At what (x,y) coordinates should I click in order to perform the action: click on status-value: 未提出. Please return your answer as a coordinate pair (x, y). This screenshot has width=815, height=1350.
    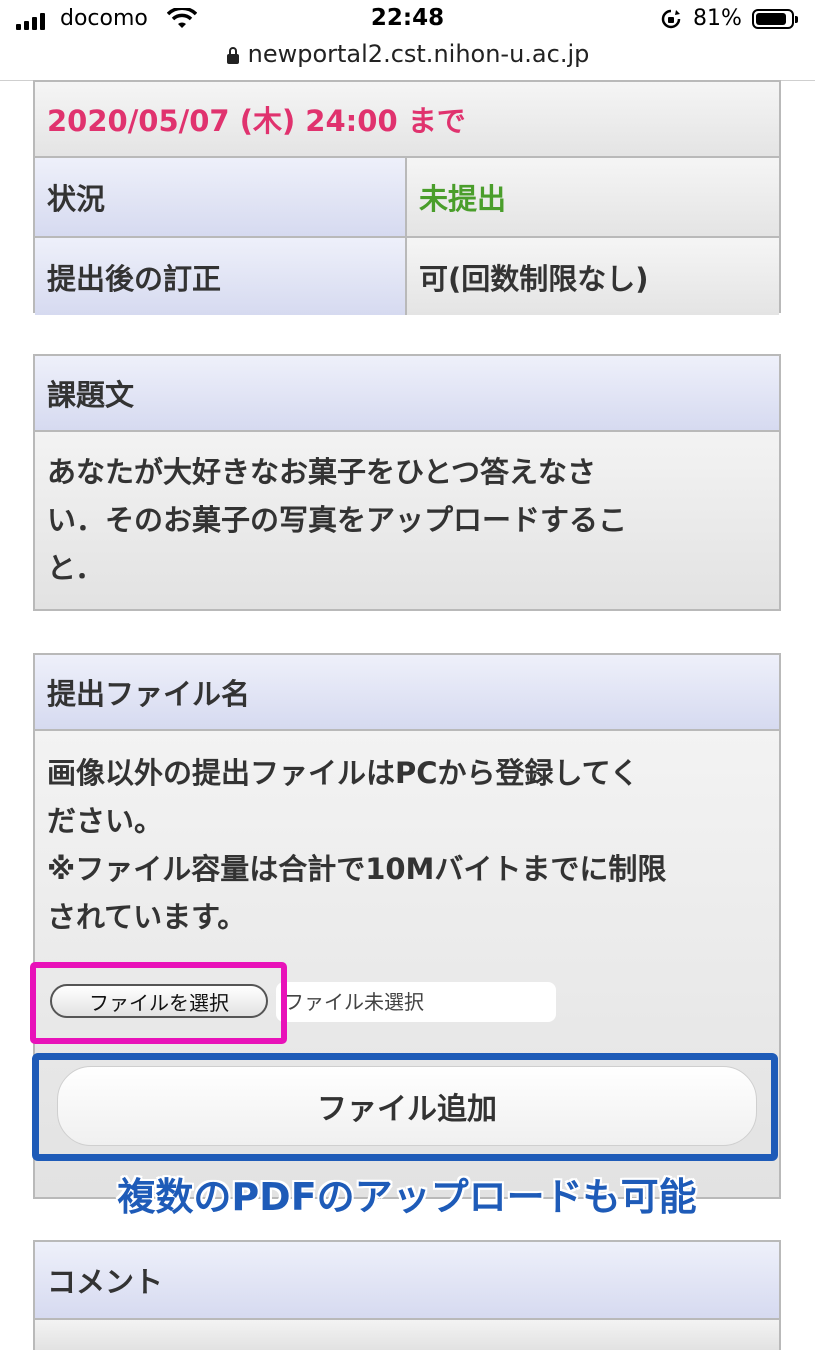
    Looking at the image, I should click on (593, 197).